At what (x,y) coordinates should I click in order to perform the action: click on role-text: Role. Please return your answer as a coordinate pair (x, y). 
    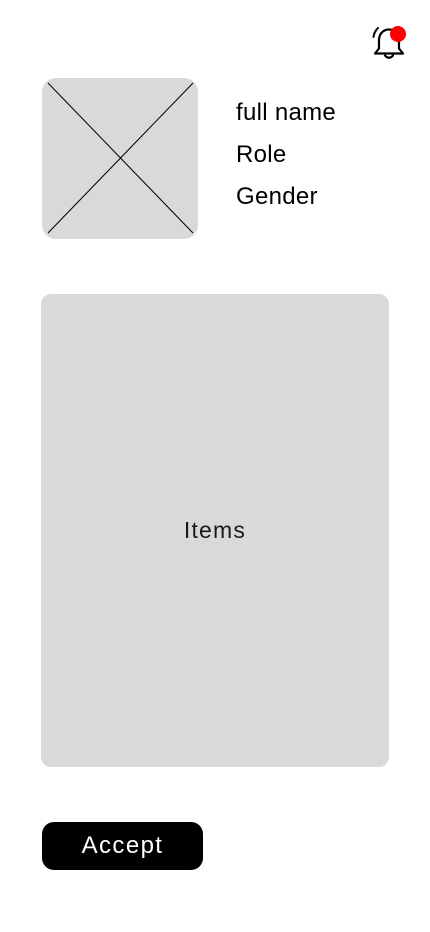
    Looking at the image, I should click on (261, 154).